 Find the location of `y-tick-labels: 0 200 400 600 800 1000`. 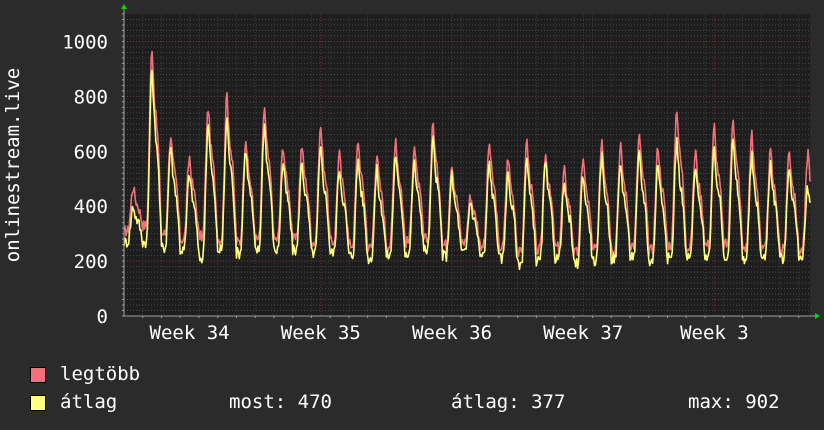

y-tick-labels: 0 200 400 600 800 1000 is located at coordinates (85, 179).